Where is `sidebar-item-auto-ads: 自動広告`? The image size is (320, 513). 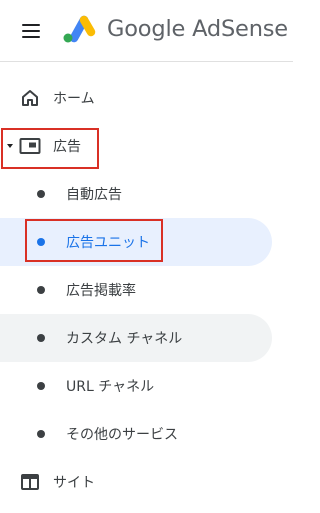
sidebar-item-auto-ads: 自動広告 is located at coordinates (146, 194).